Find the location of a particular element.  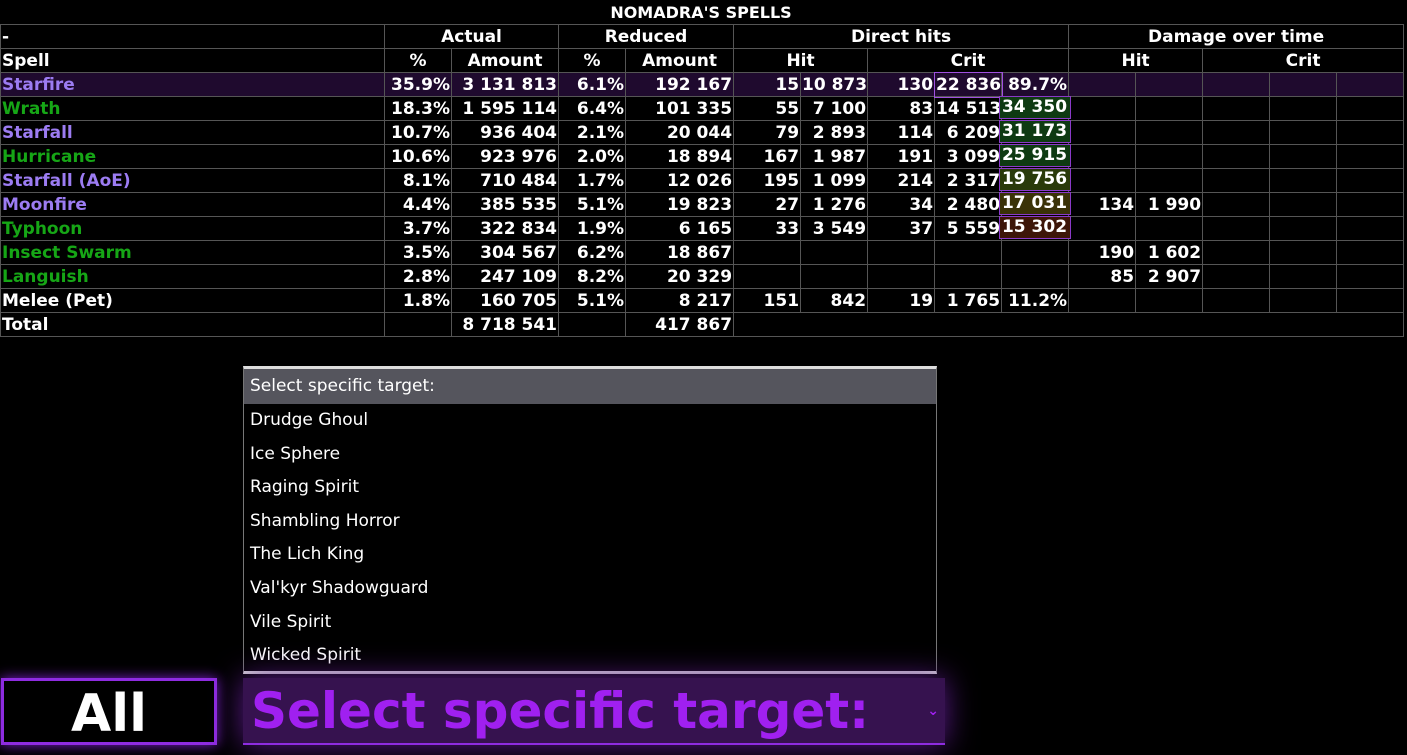

table-title: NOMADRA'S SPELLS is located at coordinates (701, 12).